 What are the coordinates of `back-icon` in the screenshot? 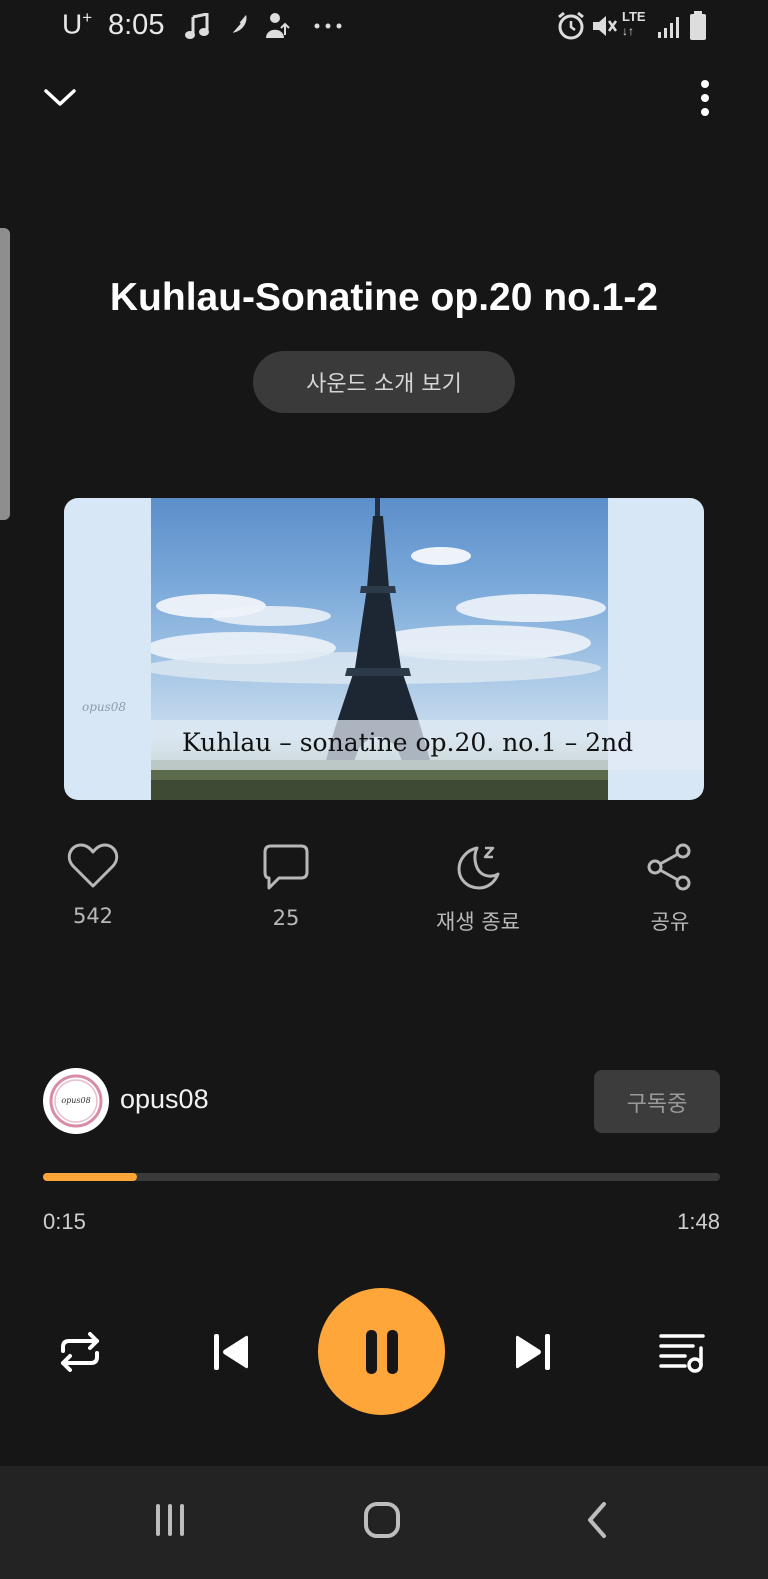 It's located at (597, 1520).